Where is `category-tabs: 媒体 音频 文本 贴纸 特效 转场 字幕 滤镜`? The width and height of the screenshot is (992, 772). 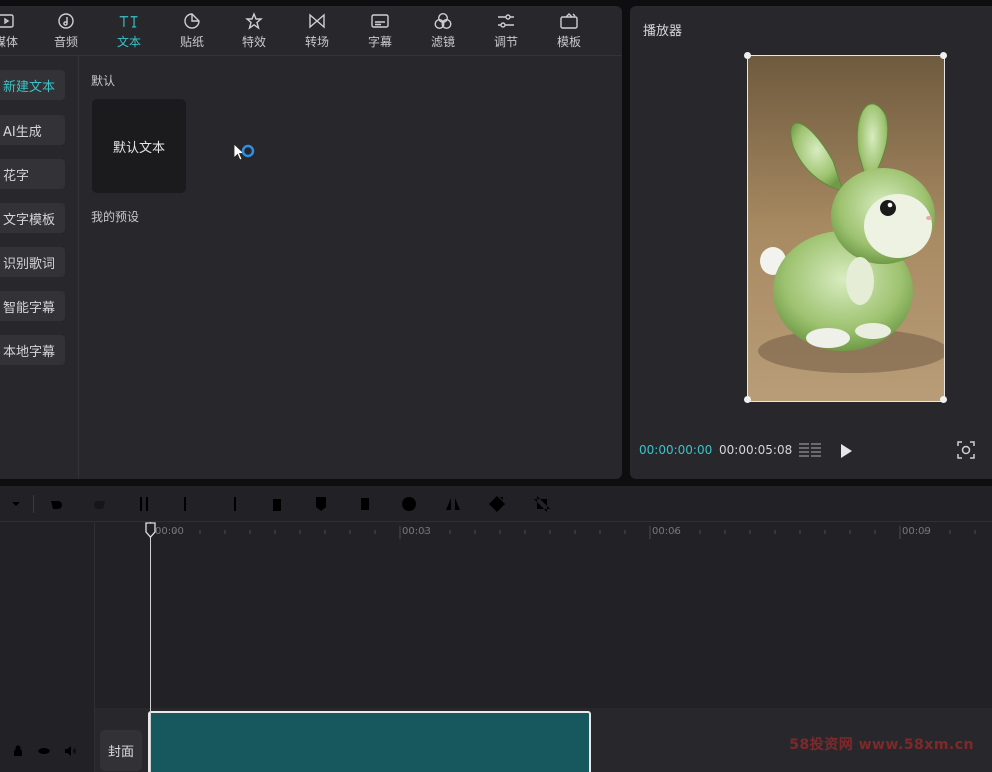
category-tabs: 媒体 音频 文本 贴纸 特效 转场 字幕 滤镜 is located at coordinates (311, 31).